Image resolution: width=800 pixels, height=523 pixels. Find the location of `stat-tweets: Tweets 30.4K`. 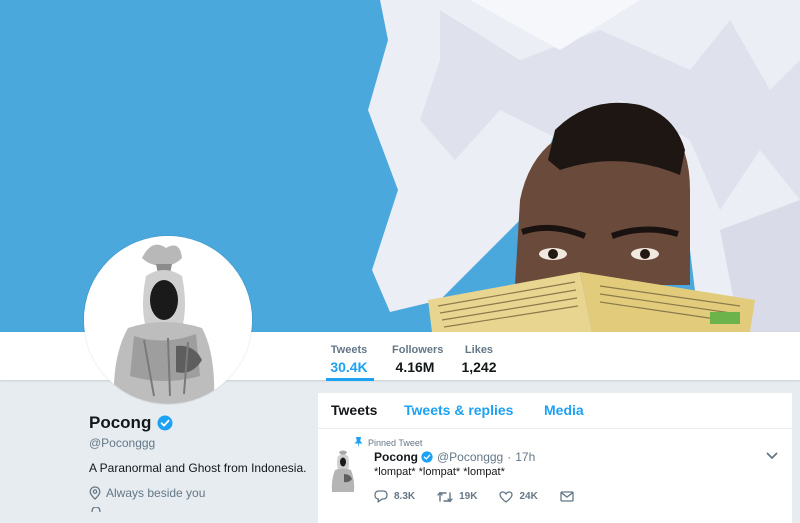

stat-tweets: Tweets 30.4K is located at coordinates (349, 359).